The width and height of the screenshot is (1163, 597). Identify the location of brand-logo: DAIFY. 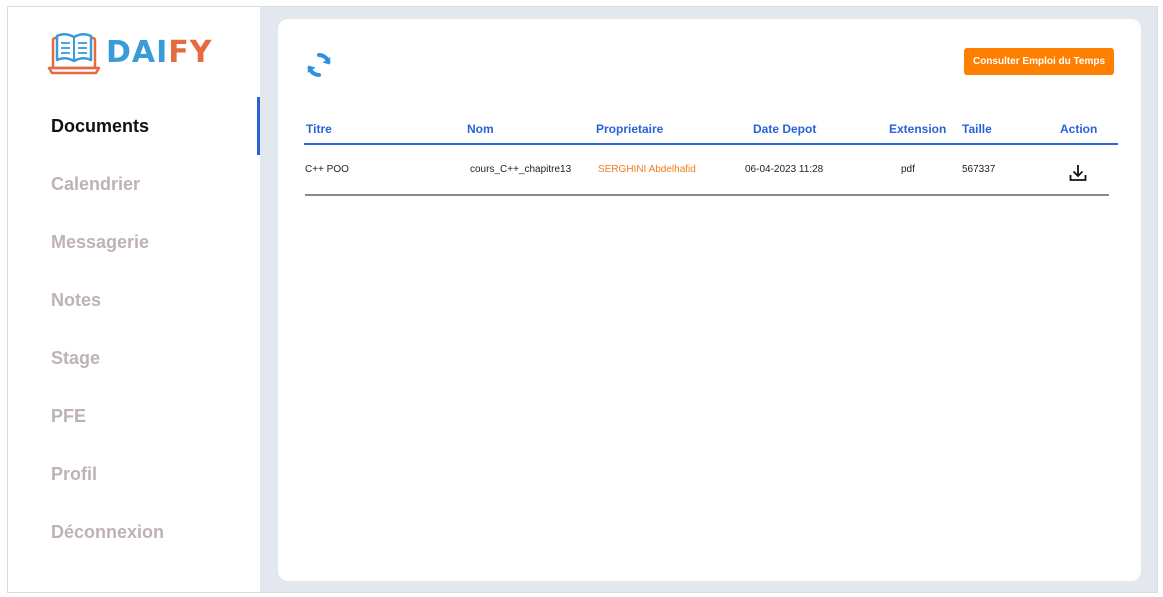
(130, 53).